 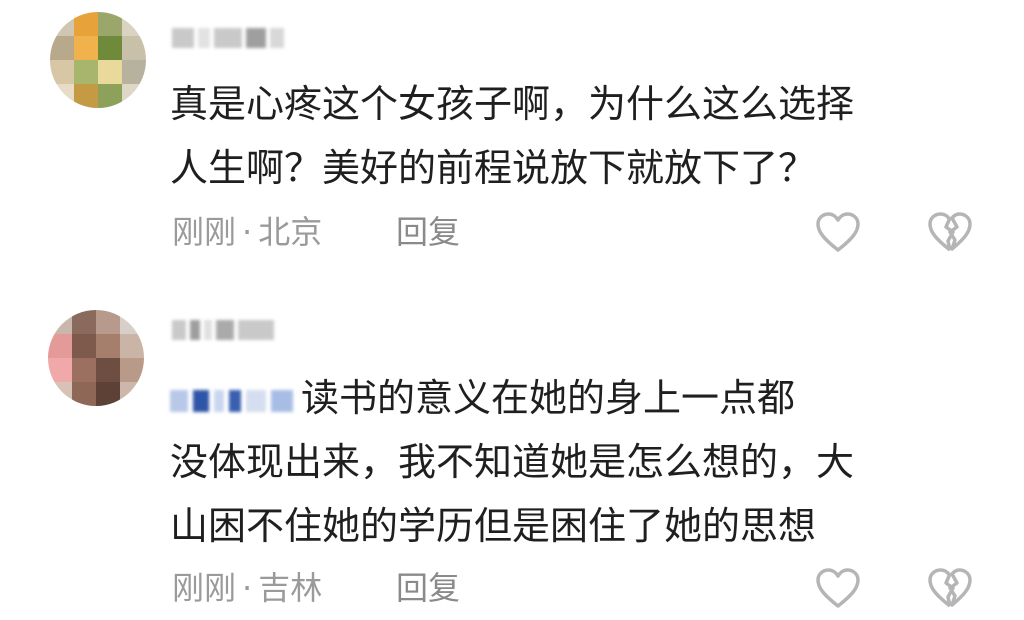 What do you see at coordinates (512, 136) in the screenshot?
I see `comment-text: 真是心疼这个女孩子啊，为什么这么选择 人生啊？美好的前程说放下就放下了？` at bounding box center [512, 136].